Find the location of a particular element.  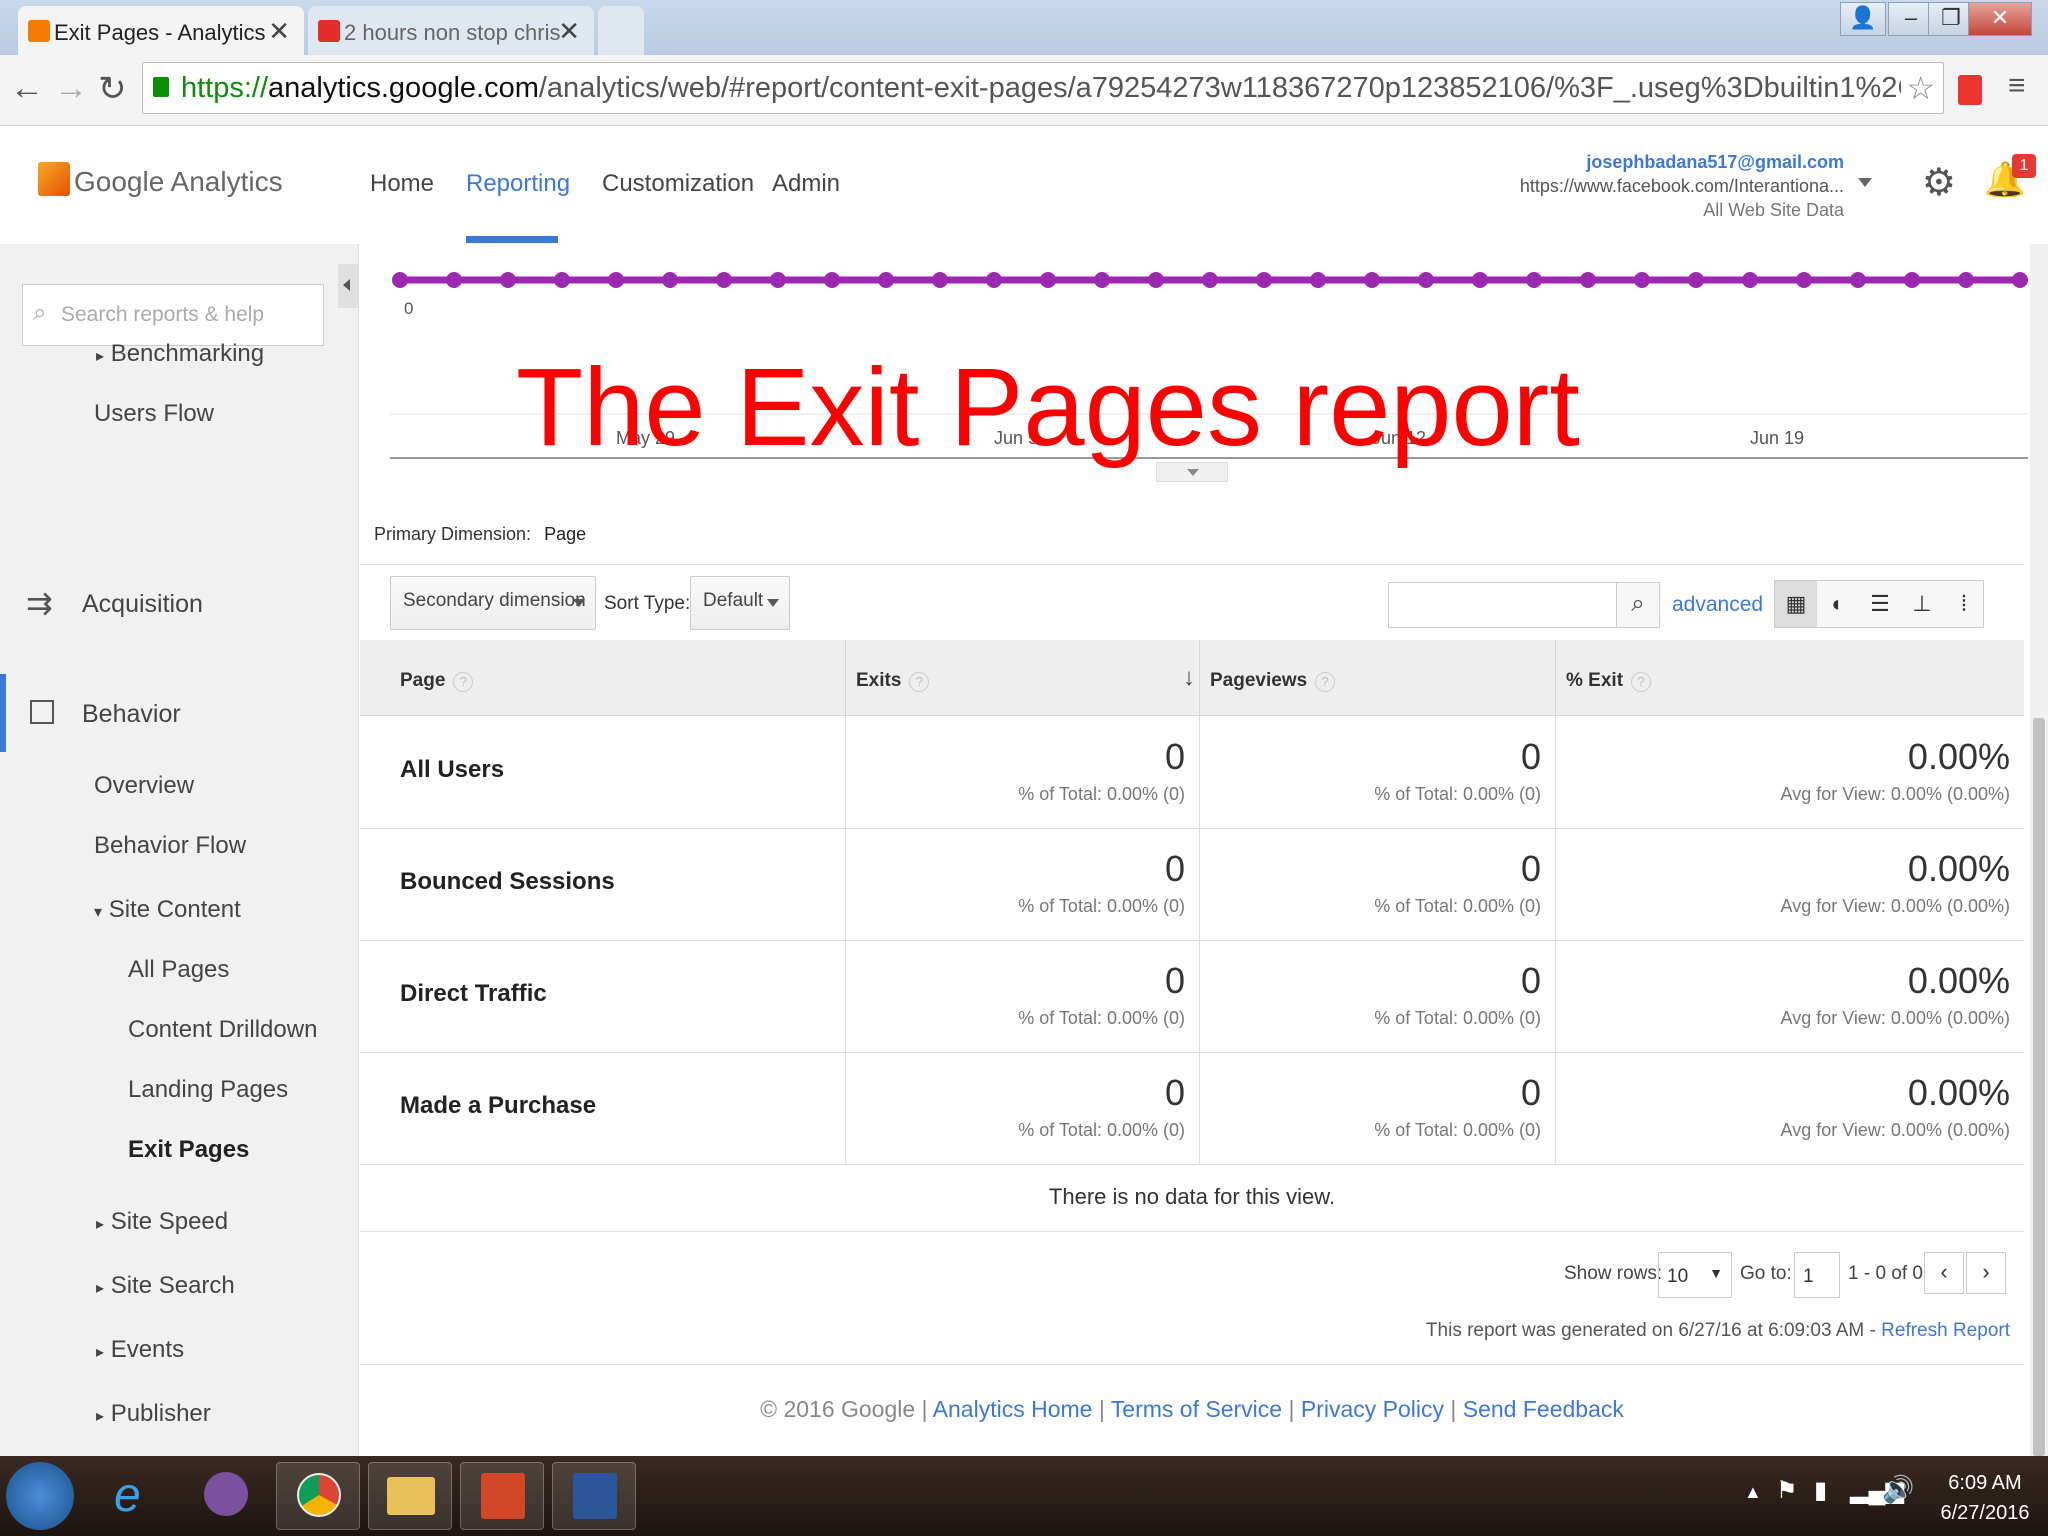

account-email: josephbadana517@gmail.com is located at coordinates (1715, 162).